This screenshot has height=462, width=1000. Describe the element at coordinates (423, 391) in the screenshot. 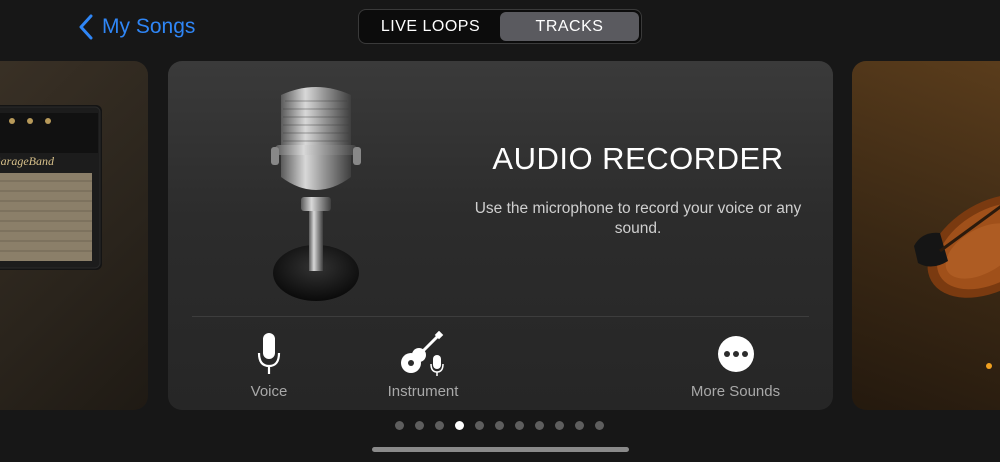

I see `instrument-label: Instrument` at that location.